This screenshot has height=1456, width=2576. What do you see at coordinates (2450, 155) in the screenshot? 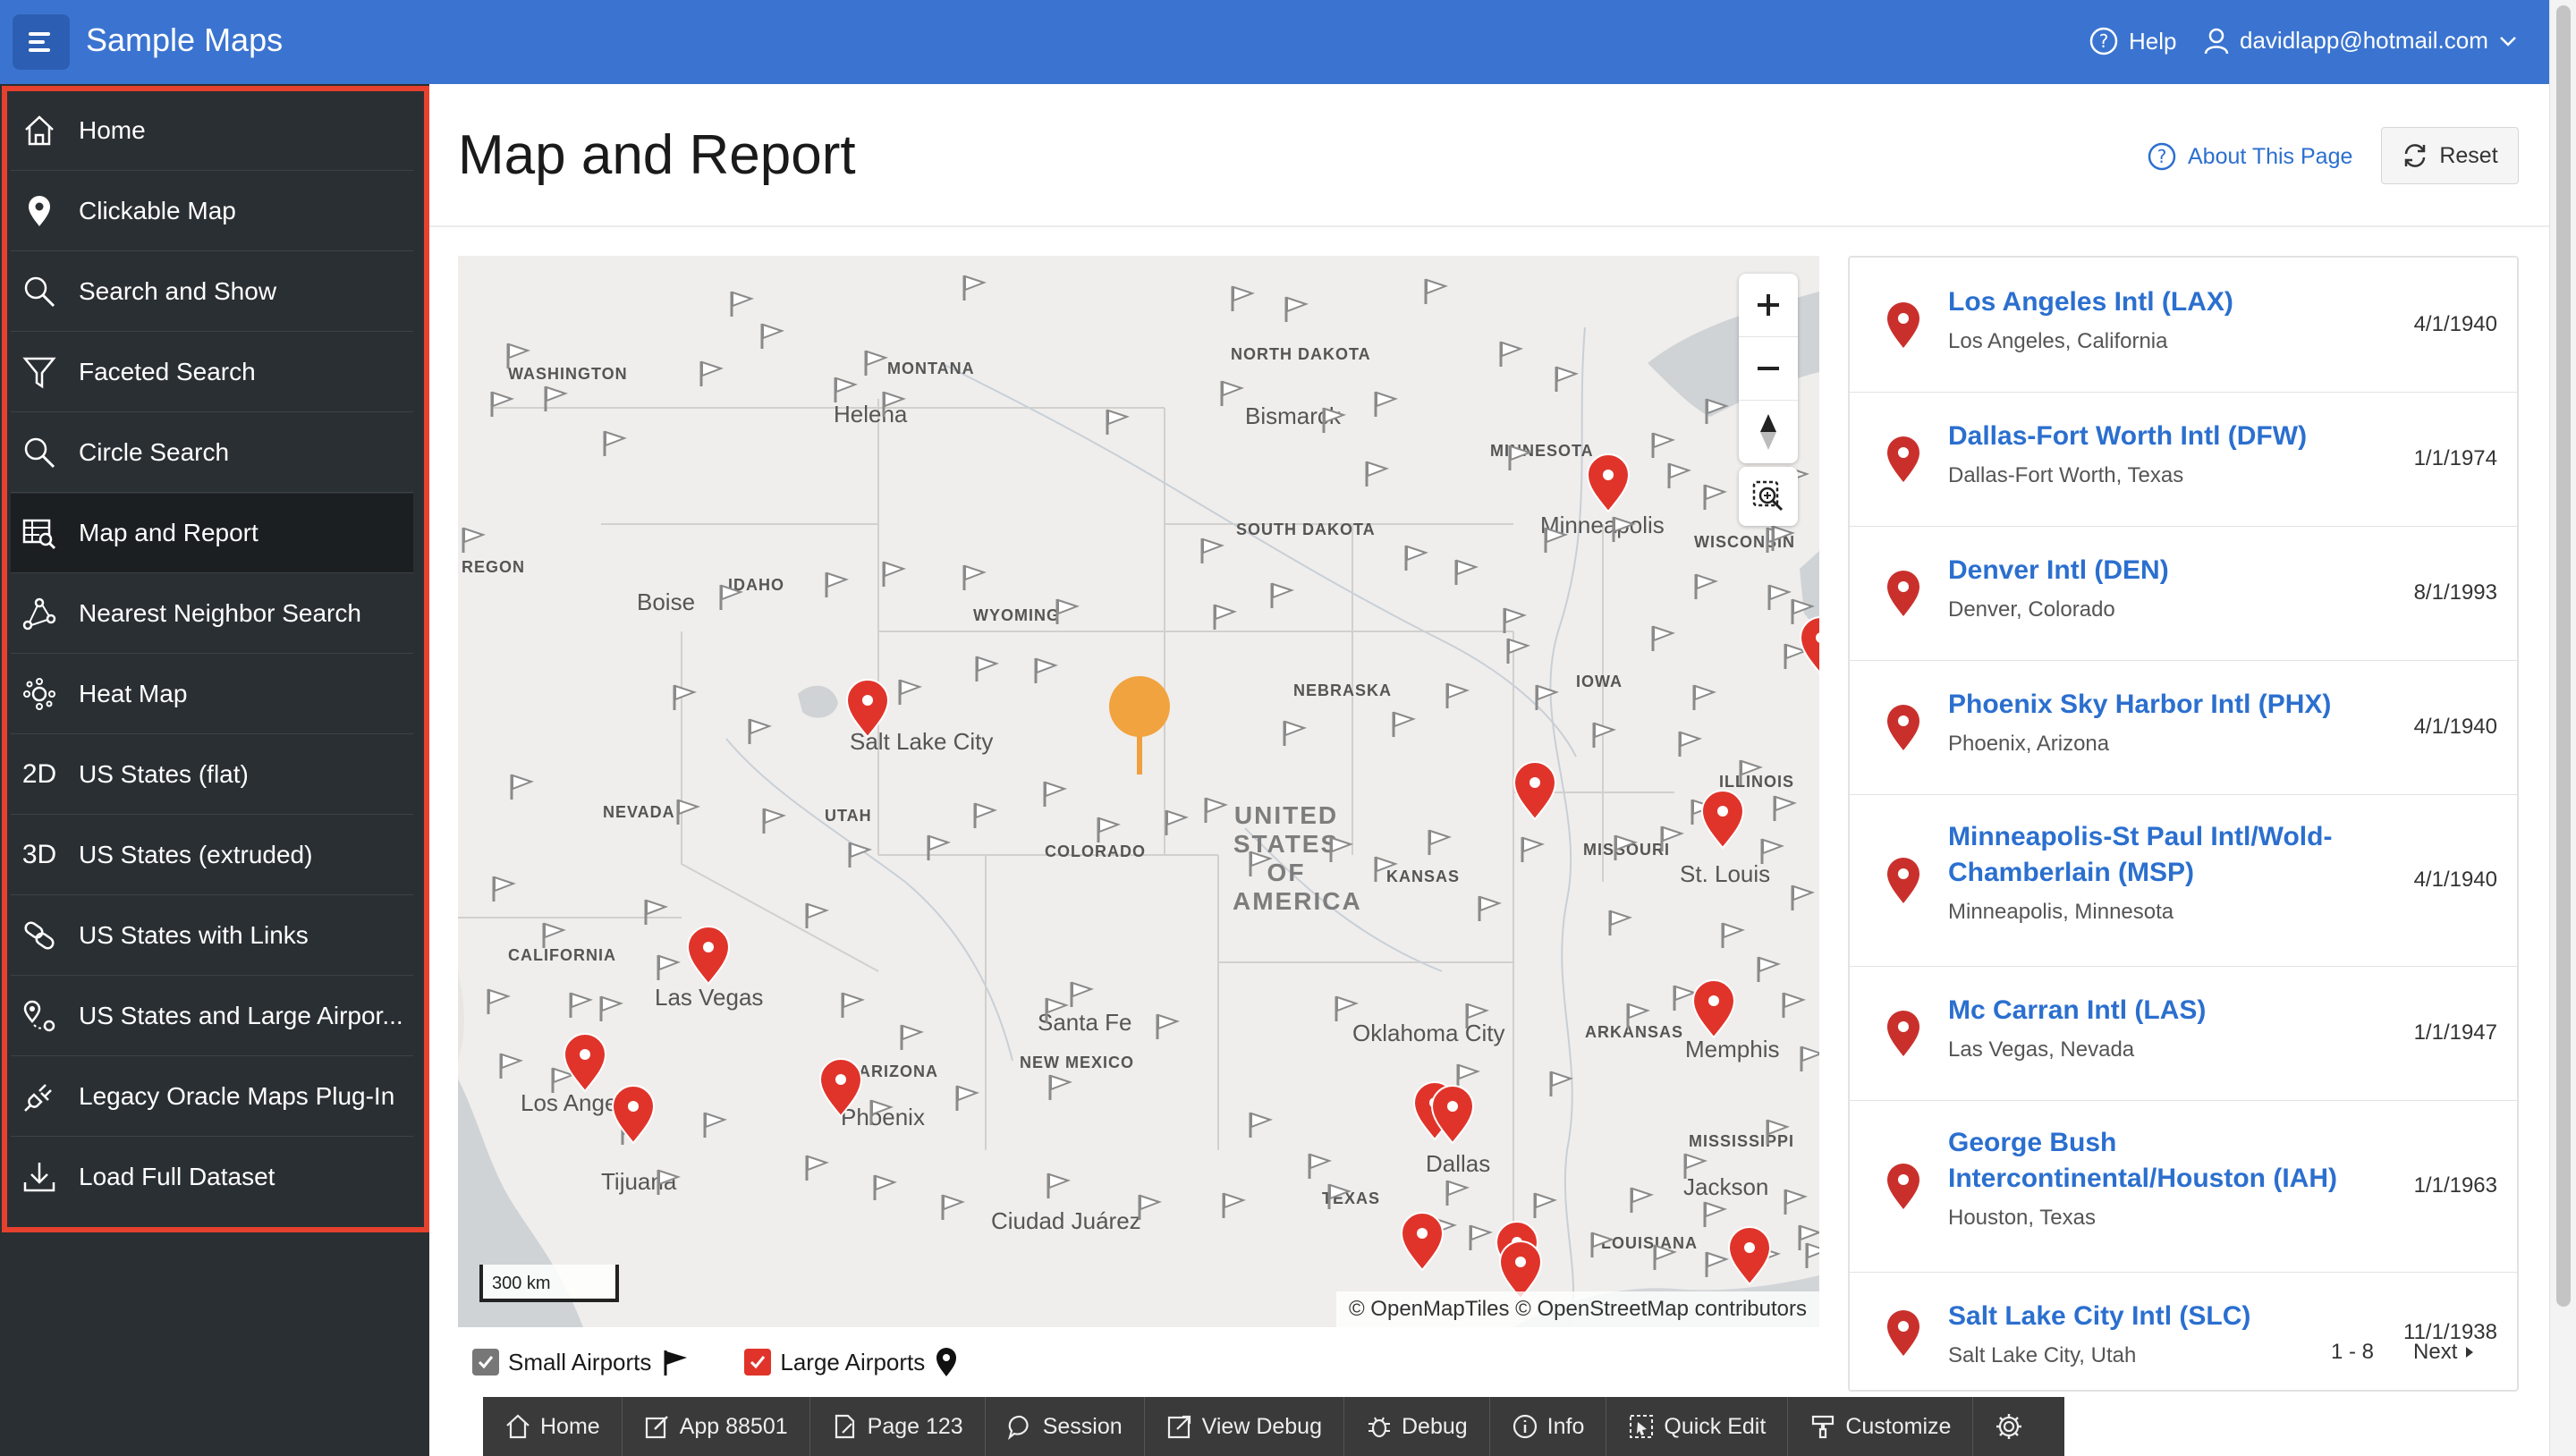
I see `reset-button: Reset` at bounding box center [2450, 155].